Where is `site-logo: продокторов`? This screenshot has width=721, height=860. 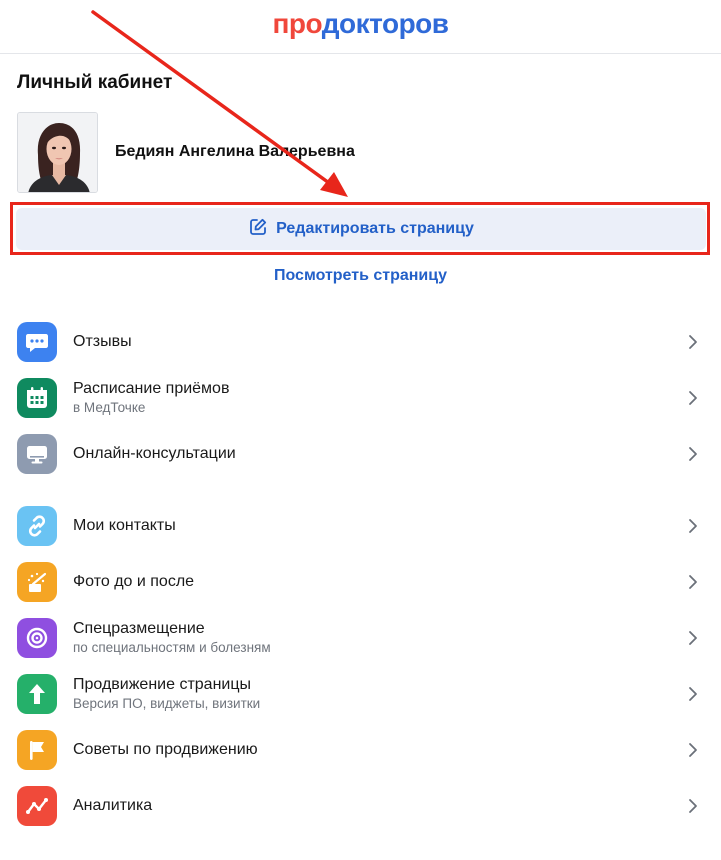 site-logo: продокторов is located at coordinates (360, 23).